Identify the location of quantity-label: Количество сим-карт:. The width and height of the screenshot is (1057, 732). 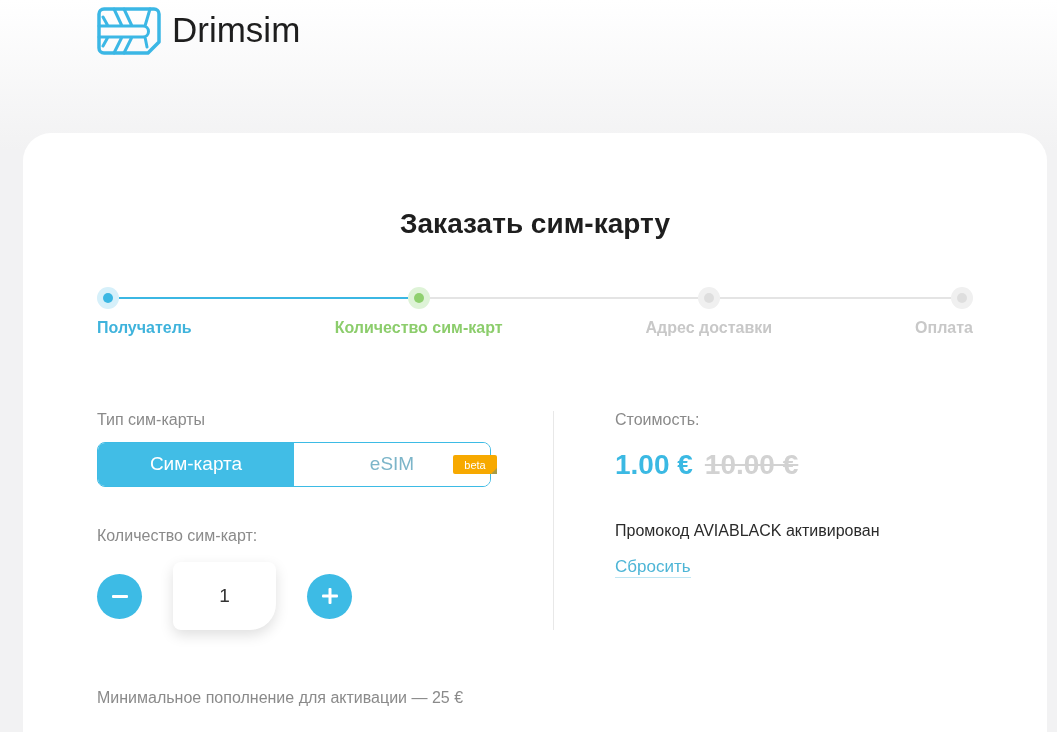
(178, 536).